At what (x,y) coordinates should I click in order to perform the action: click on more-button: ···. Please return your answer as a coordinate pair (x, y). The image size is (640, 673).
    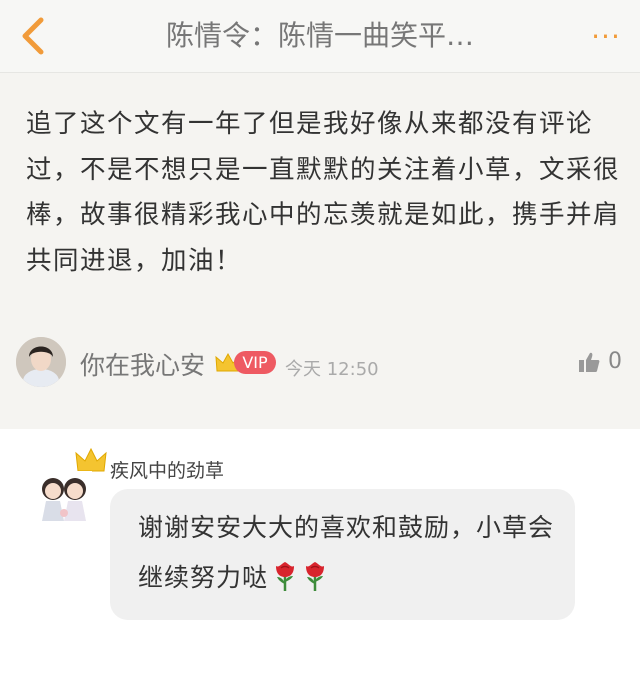
    Looking at the image, I should click on (606, 36).